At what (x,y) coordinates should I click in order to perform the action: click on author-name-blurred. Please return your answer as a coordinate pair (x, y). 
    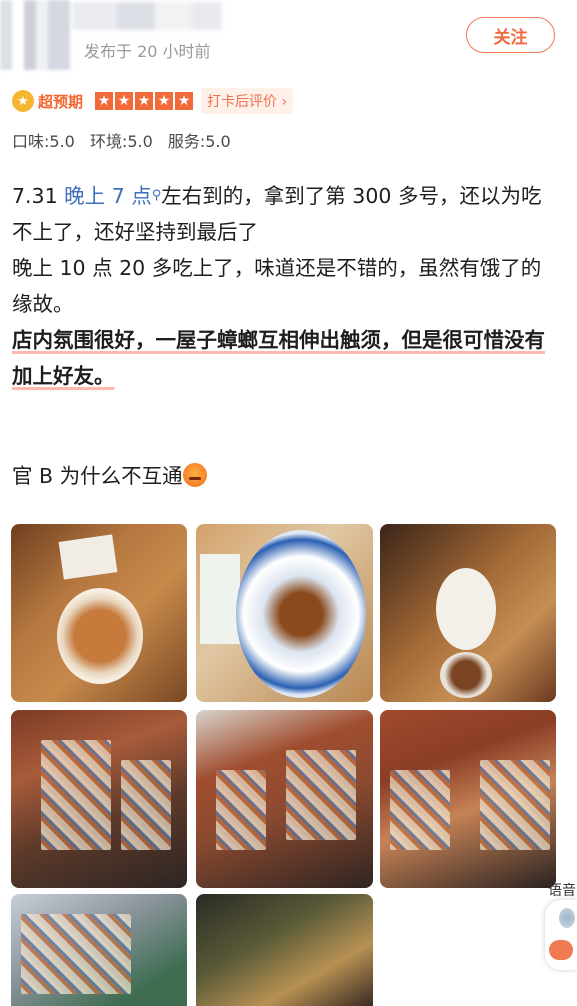
    Looking at the image, I should click on (147, 16).